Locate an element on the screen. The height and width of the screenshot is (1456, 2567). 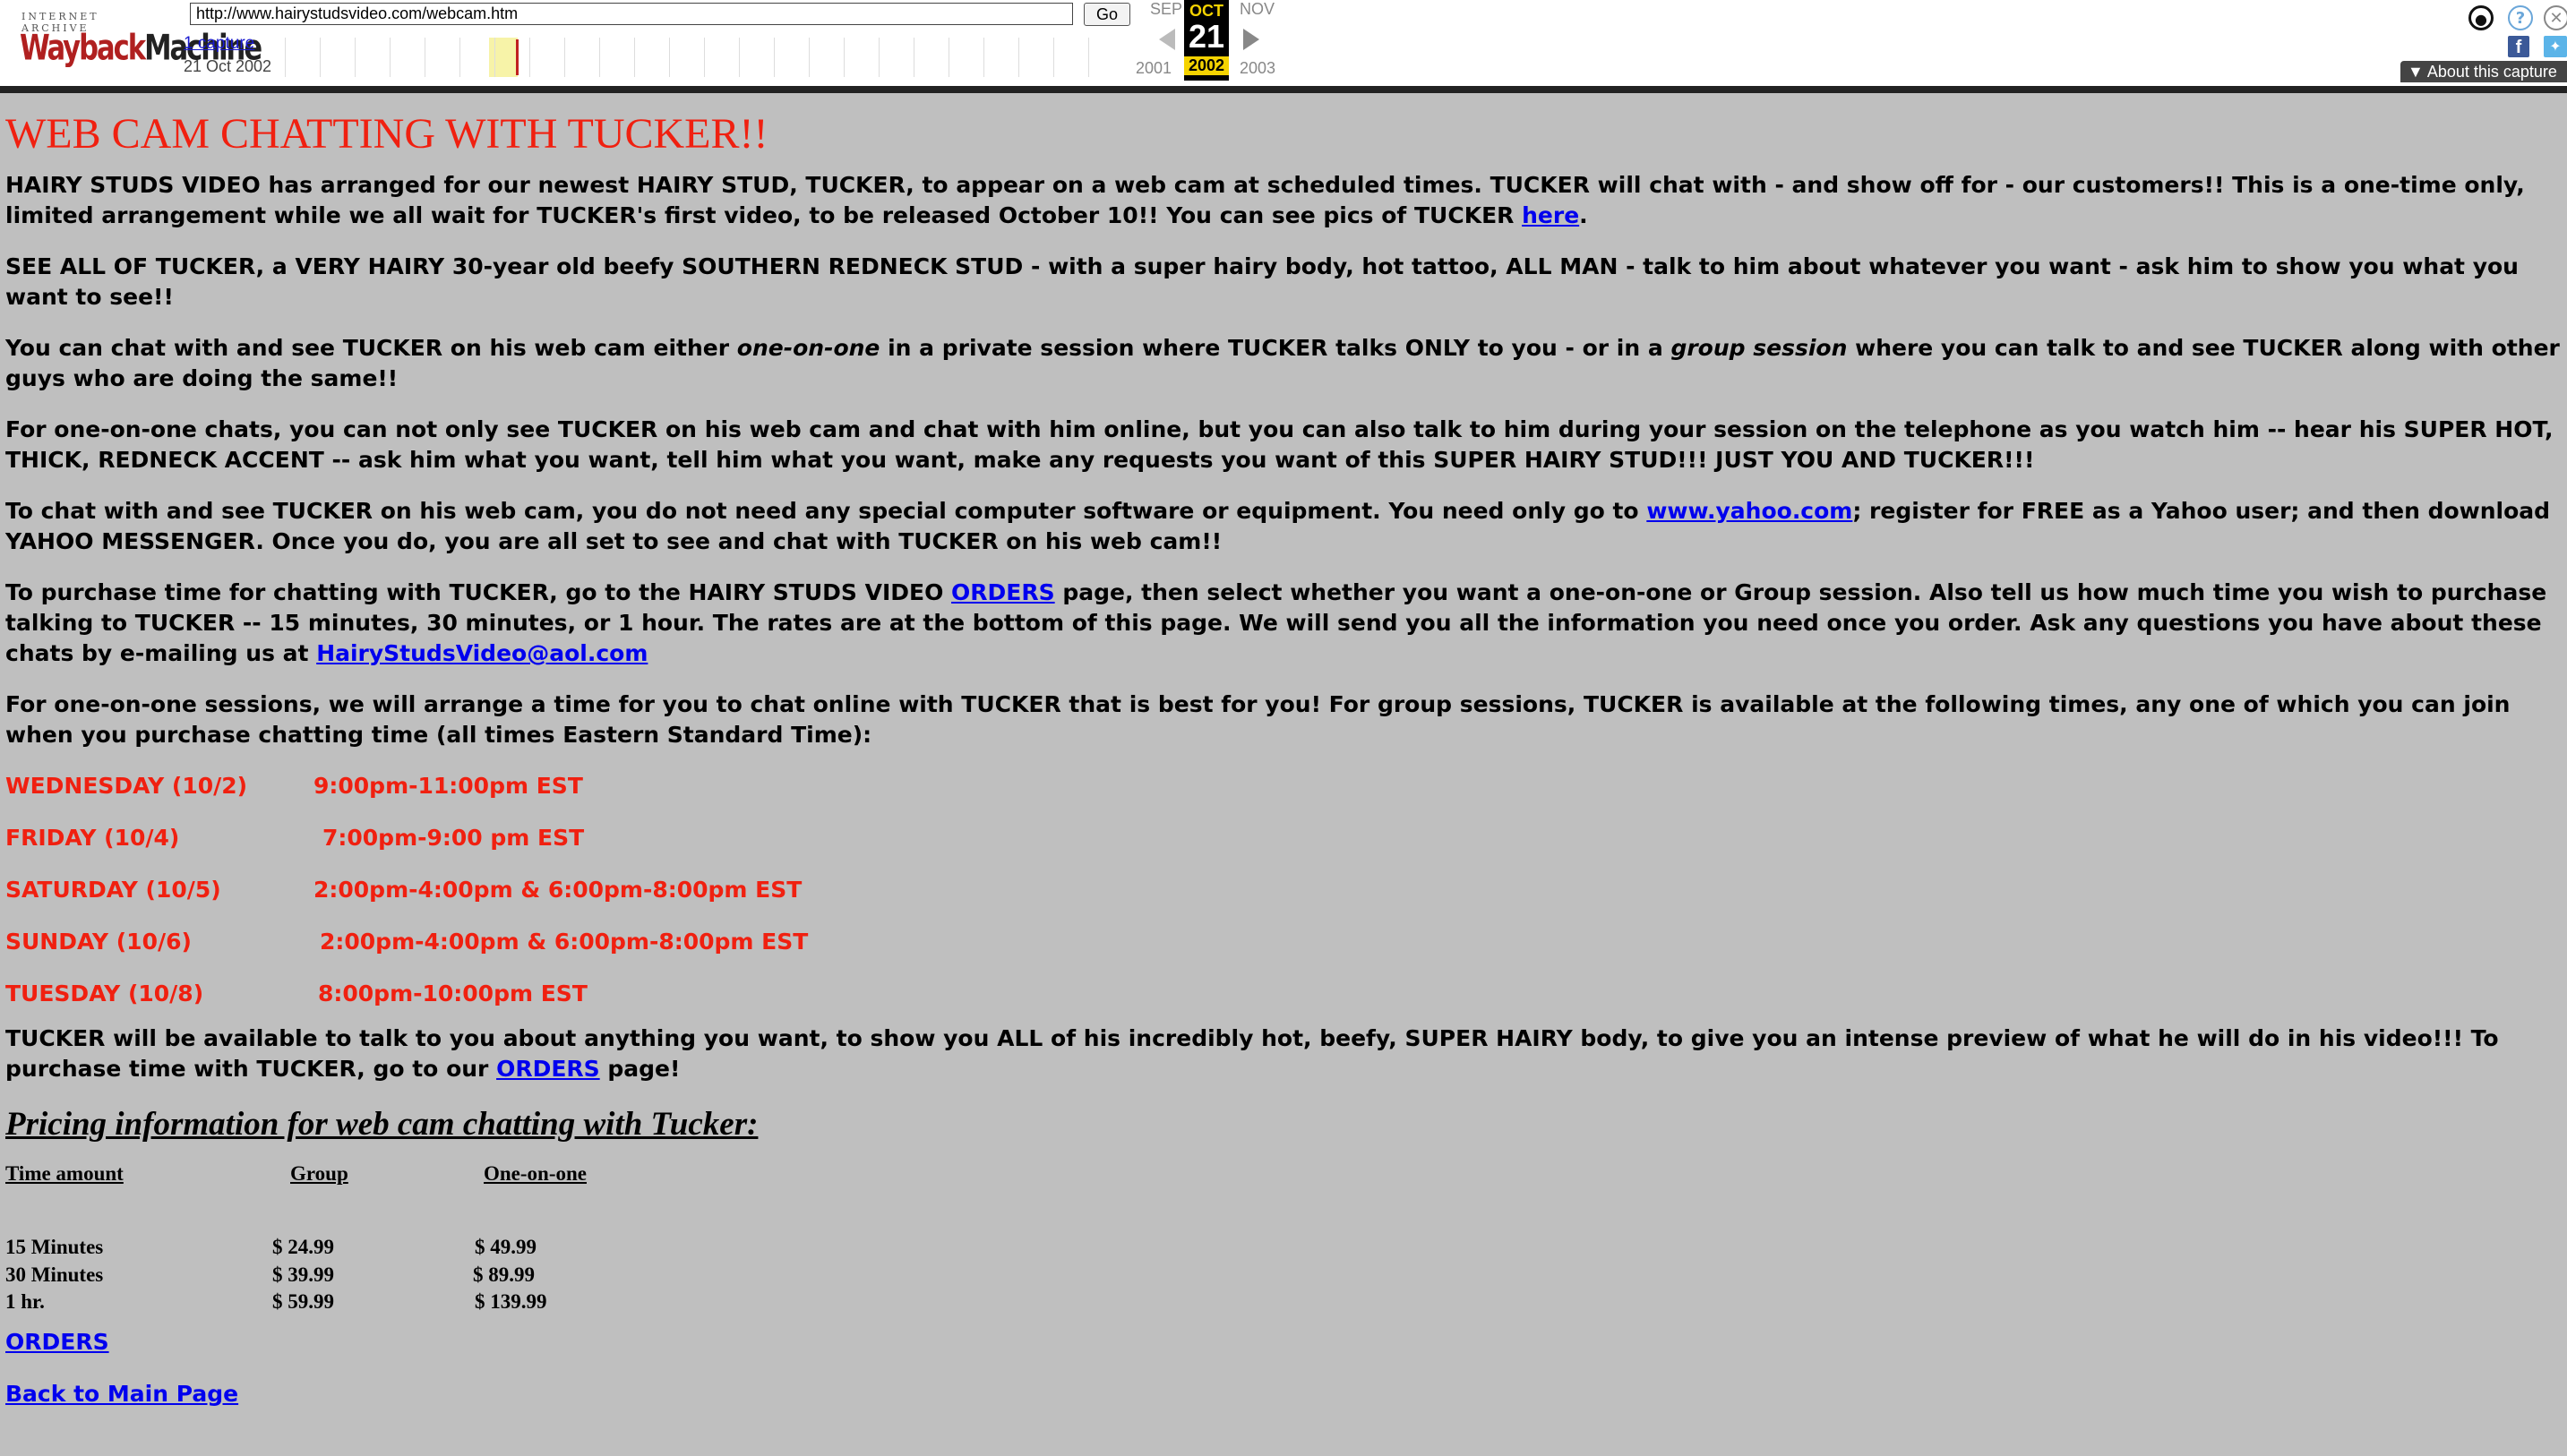
schedule-time: 8:00pm-10:00pm EST is located at coordinates (453, 993).